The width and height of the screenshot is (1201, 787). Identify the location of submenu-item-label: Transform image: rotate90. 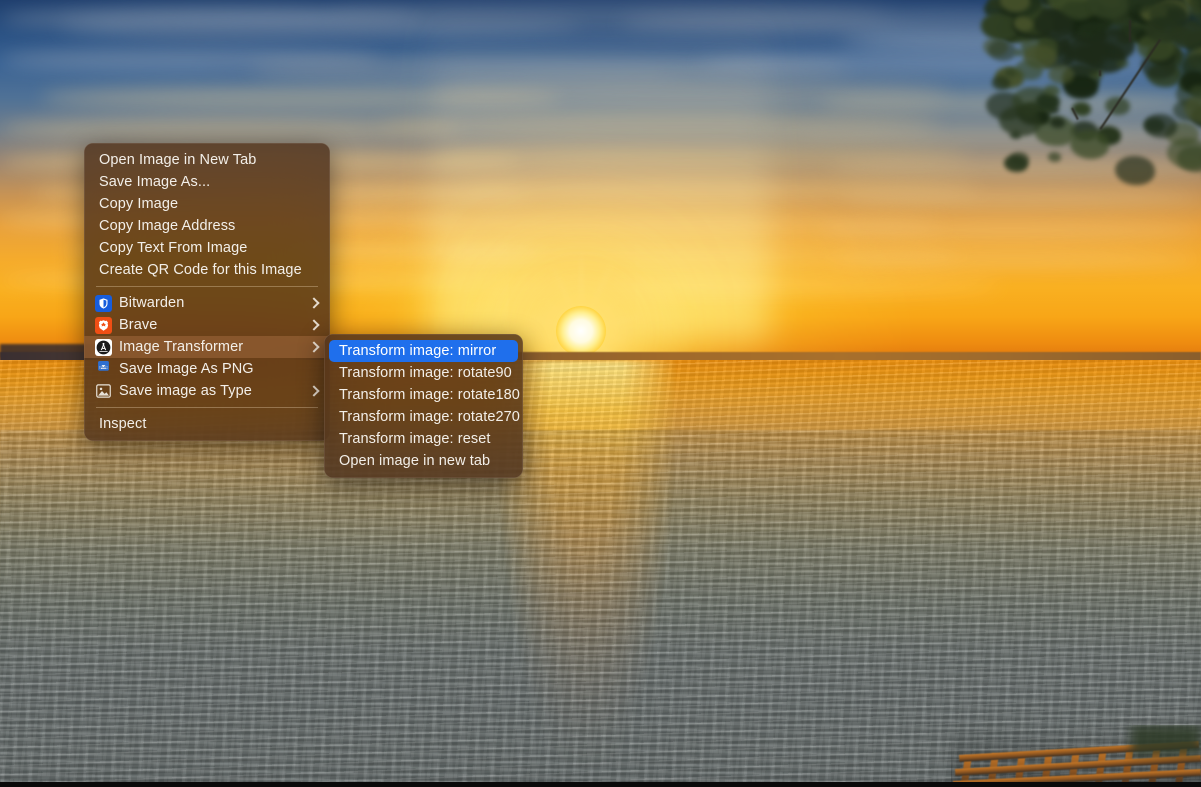
(425, 373).